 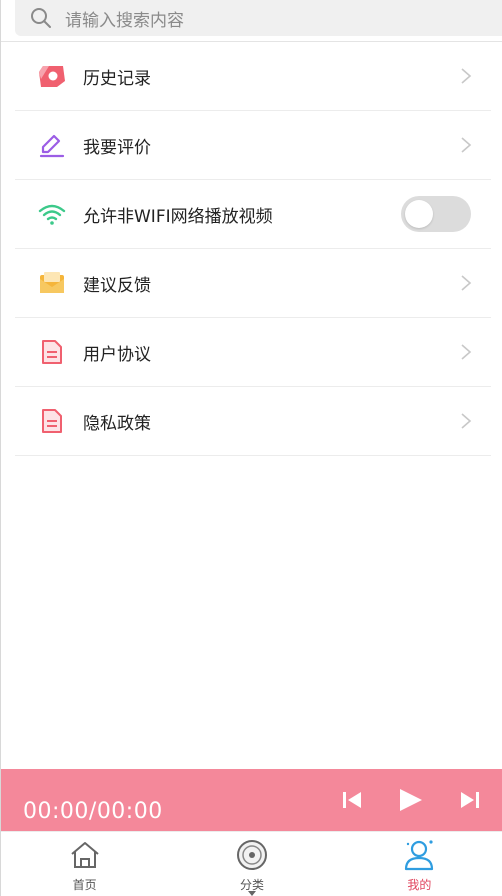 I want to click on play-button, so click(x=410, y=800).